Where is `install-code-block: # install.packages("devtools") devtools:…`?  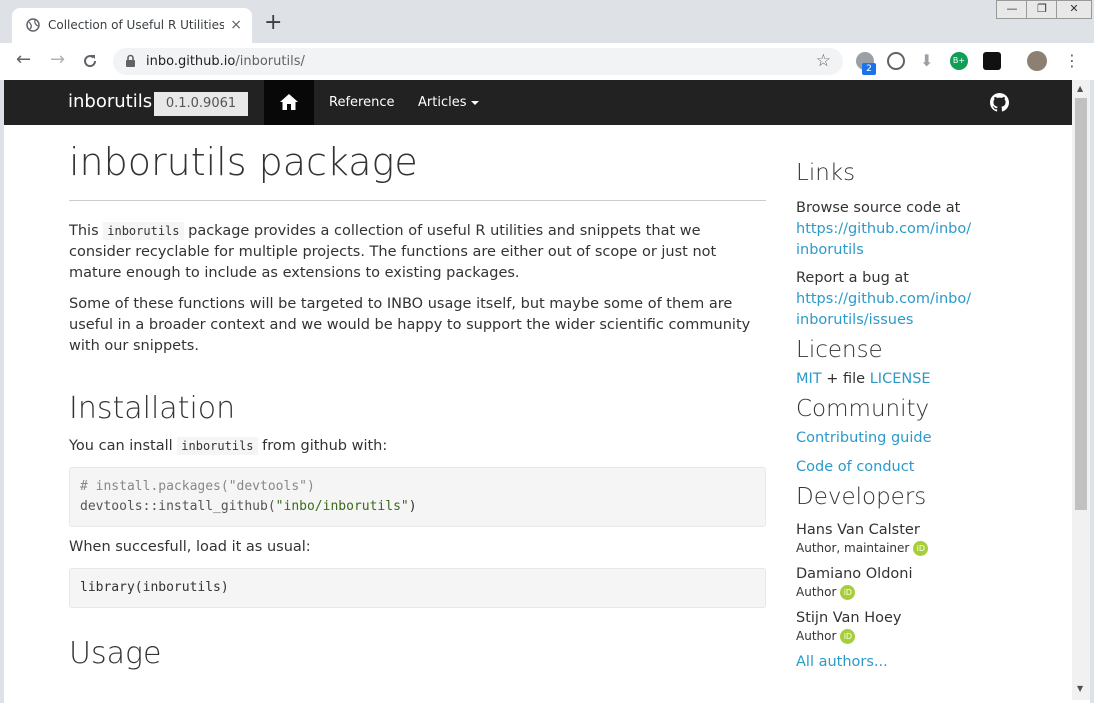 install-code-block: # install.packages("devtools") devtools:… is located at coordinates (417, 497).